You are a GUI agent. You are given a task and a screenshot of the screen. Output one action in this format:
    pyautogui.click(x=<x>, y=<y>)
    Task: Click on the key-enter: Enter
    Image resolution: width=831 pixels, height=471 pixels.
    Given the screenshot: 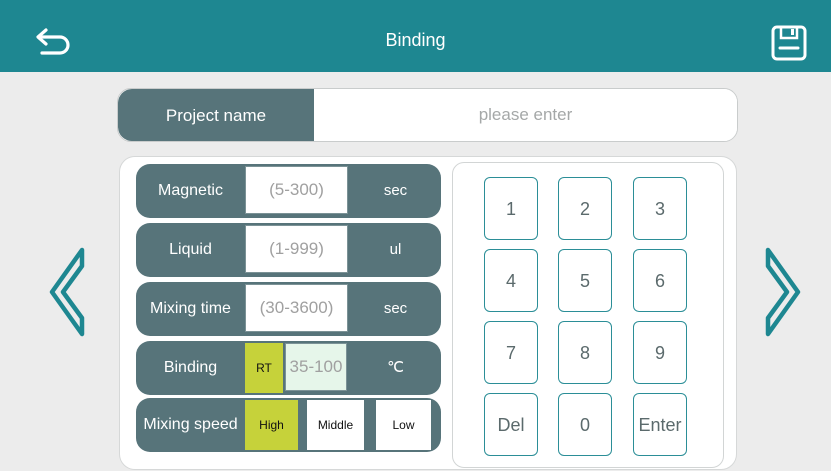 What is the action you would take?
    pyautogui.click(x=660, y=424)
    